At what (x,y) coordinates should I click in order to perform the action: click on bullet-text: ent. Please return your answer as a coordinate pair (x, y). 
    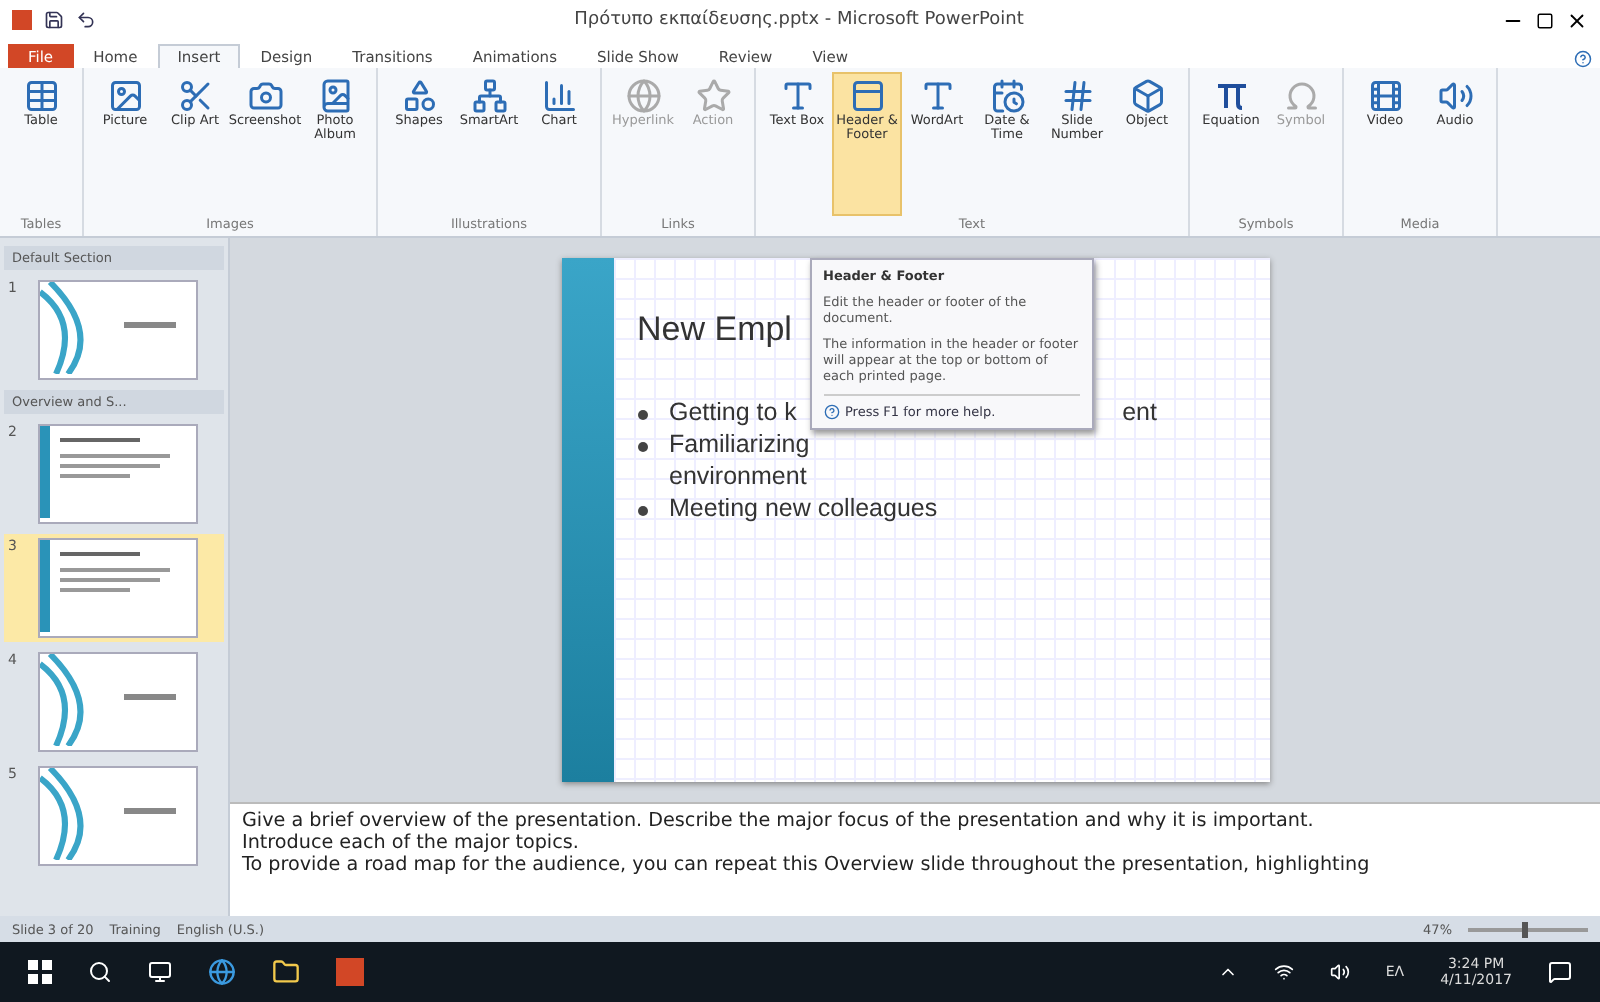
    Looking at the image, I should click on (1139, 412).